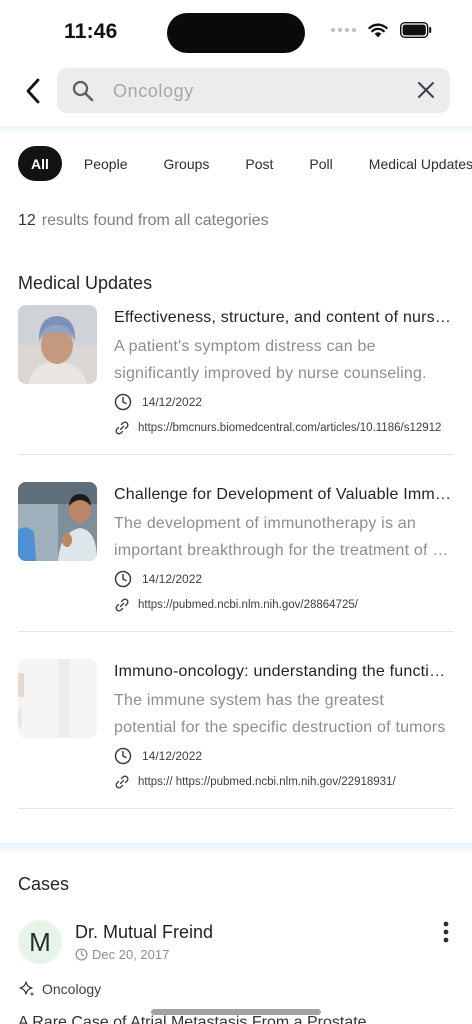 The width and height of the screenshot is (472, 1024). What do you see at coordinates (27, 989) in the screenshot?
I see `sparkle-icon` at bounding box center [27, 989].